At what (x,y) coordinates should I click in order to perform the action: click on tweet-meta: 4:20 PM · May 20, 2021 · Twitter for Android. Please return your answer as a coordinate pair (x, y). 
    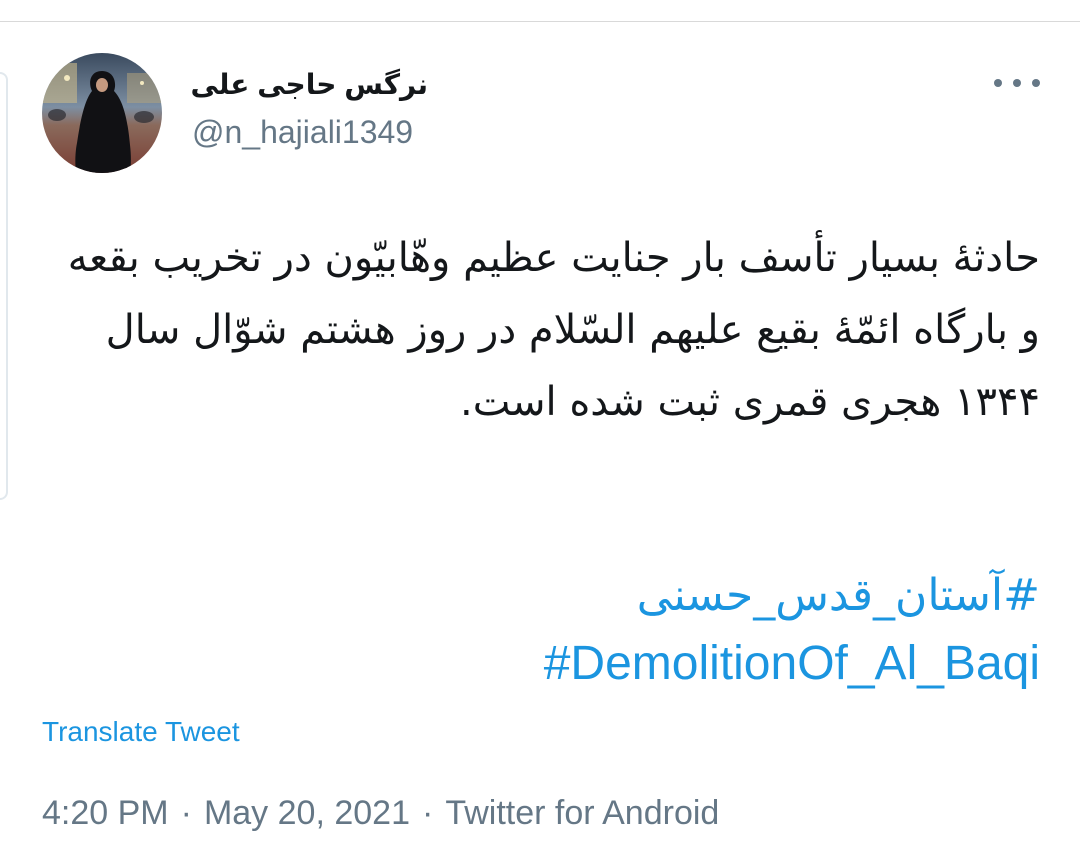
    Looking at the image, I should click on (380, 813).